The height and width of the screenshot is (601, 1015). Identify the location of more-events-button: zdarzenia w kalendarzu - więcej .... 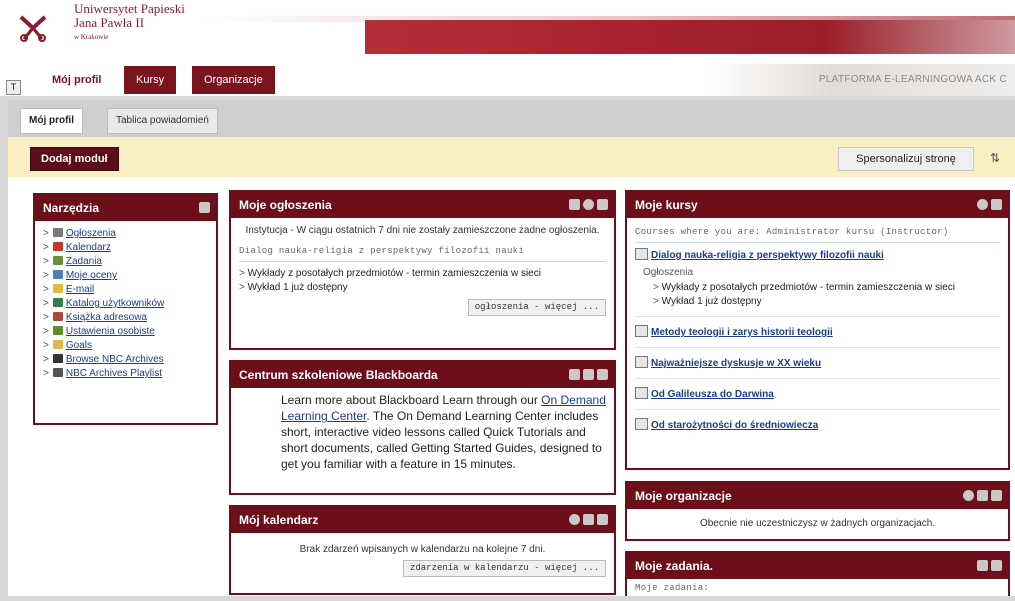
(504, 568).